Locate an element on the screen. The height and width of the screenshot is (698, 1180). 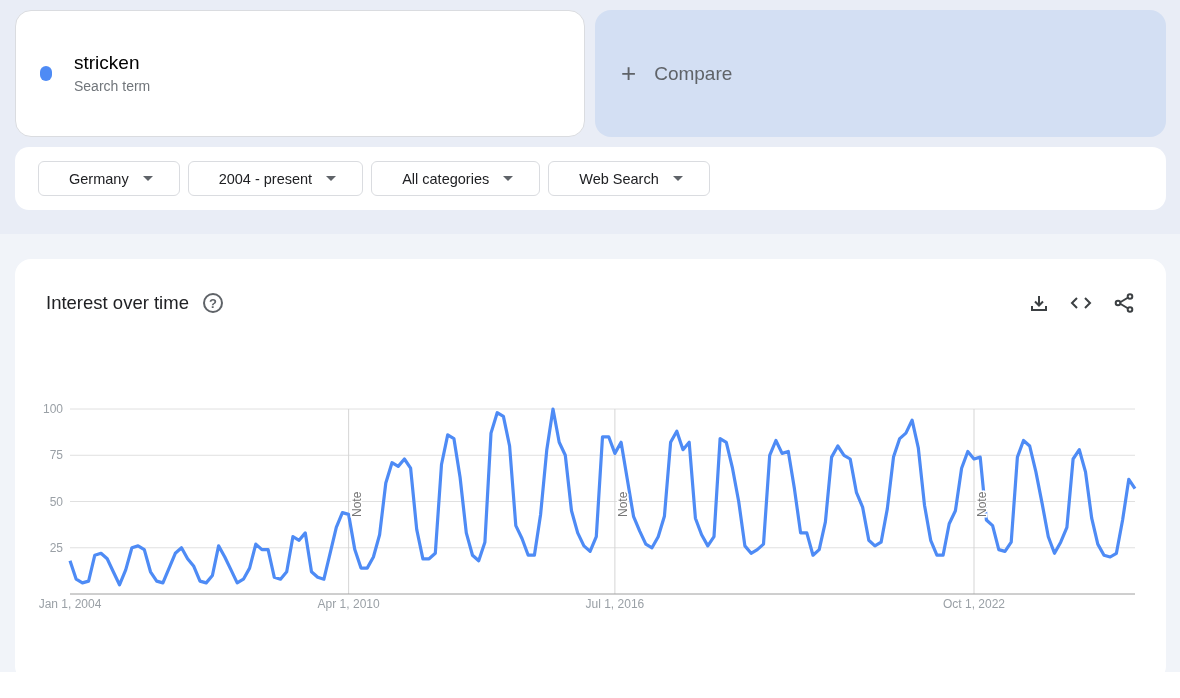
y-axis-label: 50 is located at coordinates (56, 501).